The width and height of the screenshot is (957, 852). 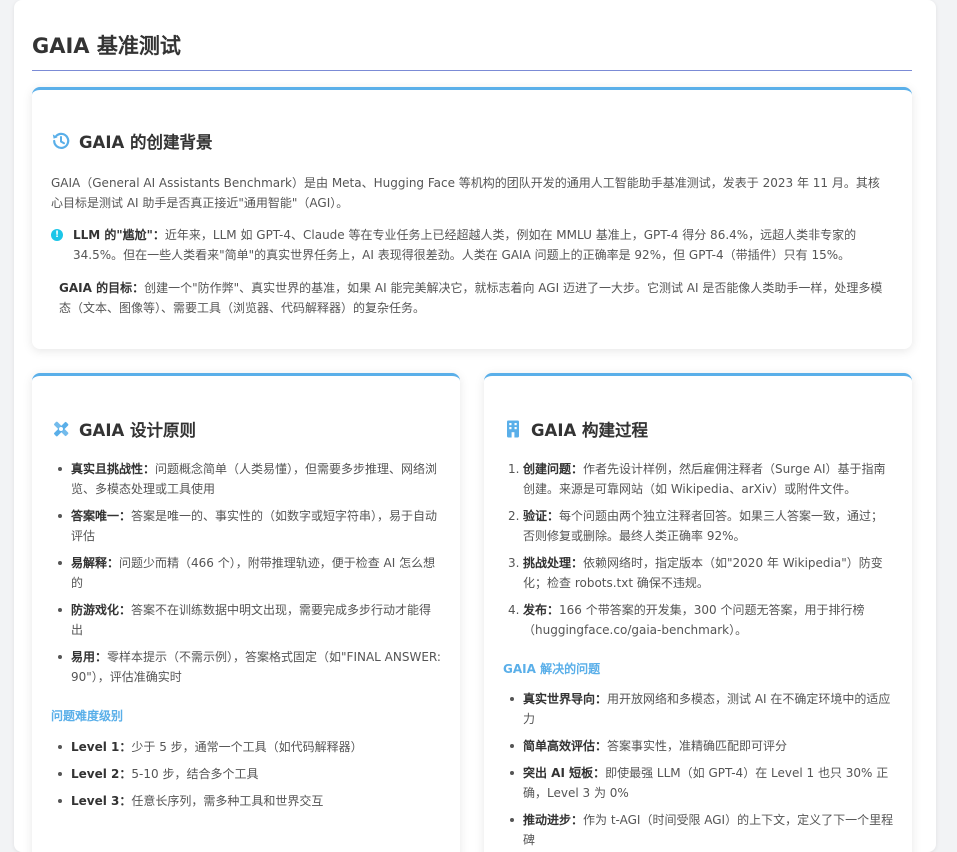 What do you see at coordinates (514, 563) in the screenshot?
I see `item-number: 3.` at bounding box center [514, 563].